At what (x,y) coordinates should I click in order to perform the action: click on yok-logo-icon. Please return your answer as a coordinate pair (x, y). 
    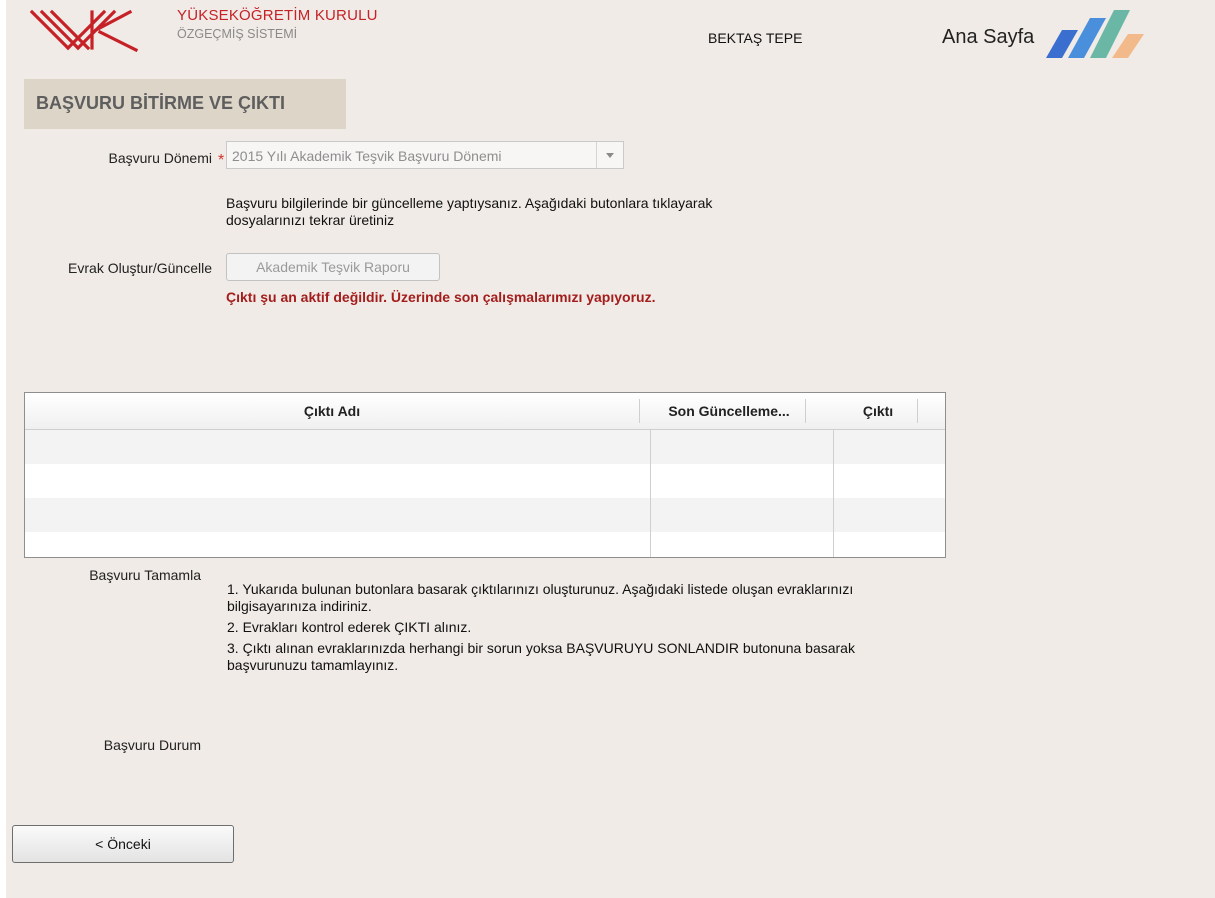
    Looking at the image, I should click on (84, 30).